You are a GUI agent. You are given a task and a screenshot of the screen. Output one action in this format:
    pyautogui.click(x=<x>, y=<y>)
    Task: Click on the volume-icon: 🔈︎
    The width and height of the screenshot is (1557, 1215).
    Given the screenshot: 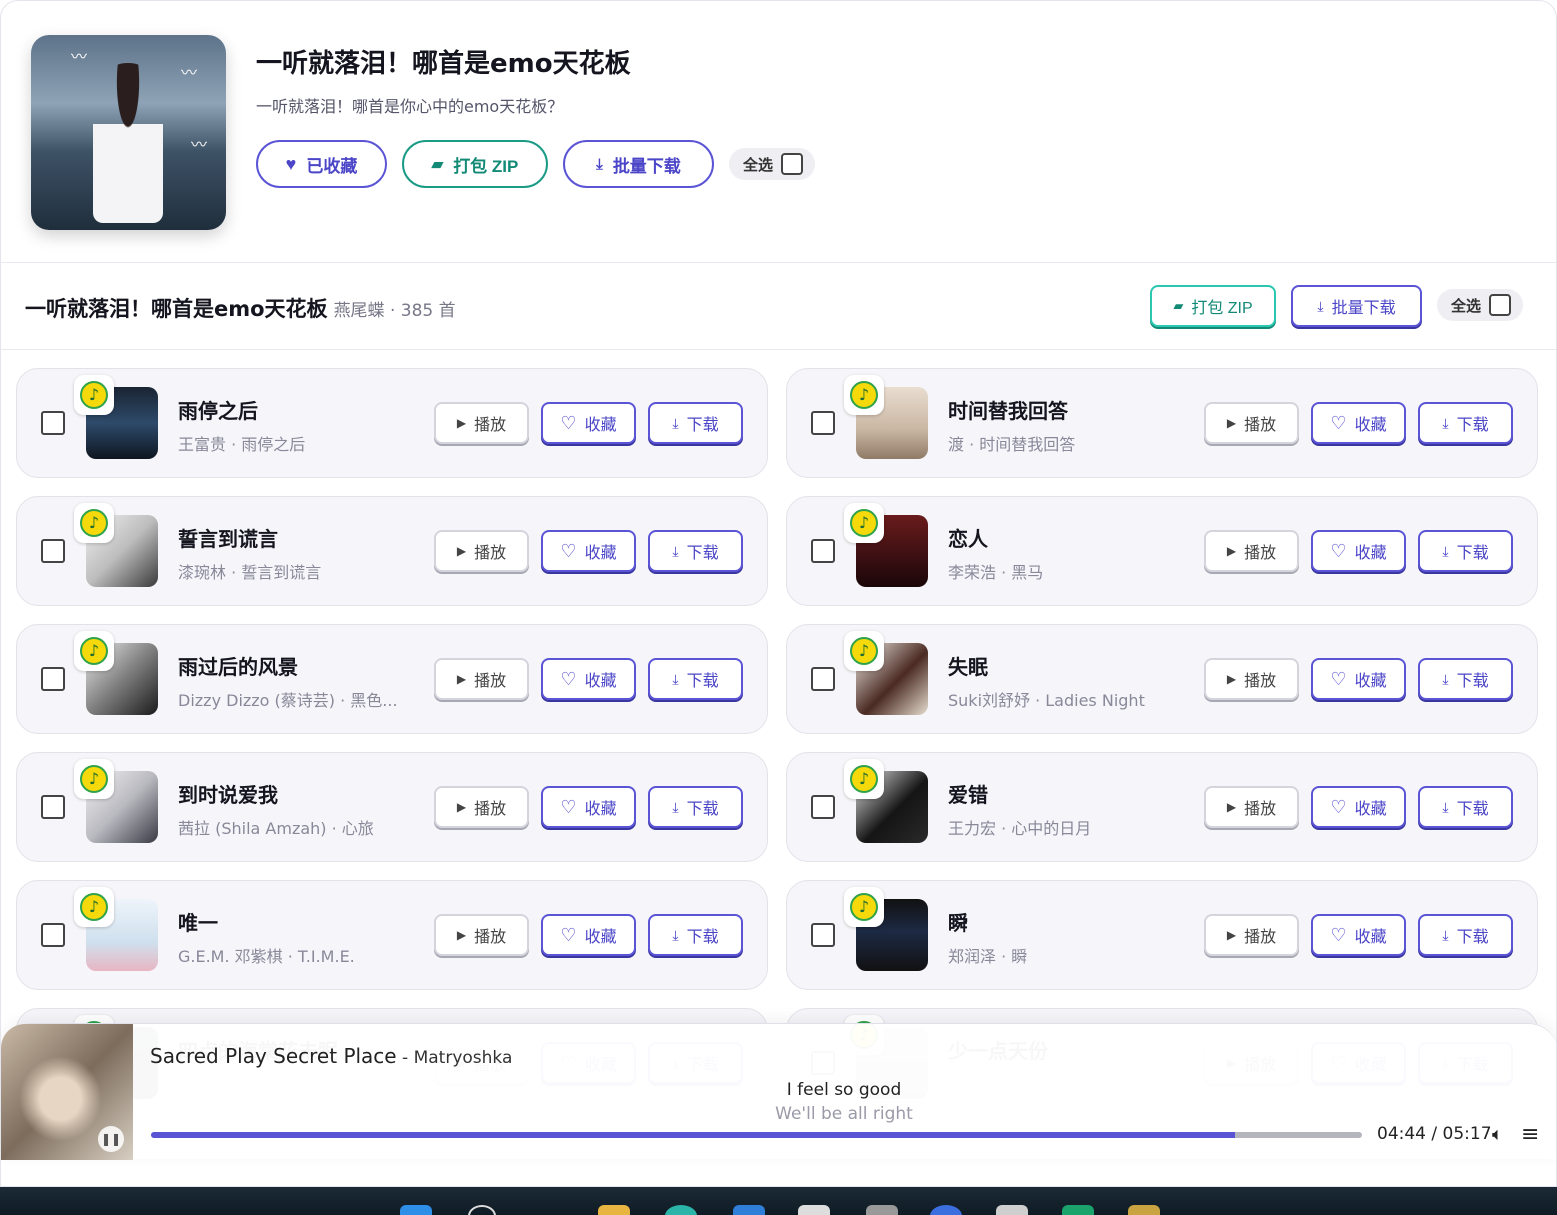 What is the action you would take?
    pyautogui.click(x=1497, y=1134)
    